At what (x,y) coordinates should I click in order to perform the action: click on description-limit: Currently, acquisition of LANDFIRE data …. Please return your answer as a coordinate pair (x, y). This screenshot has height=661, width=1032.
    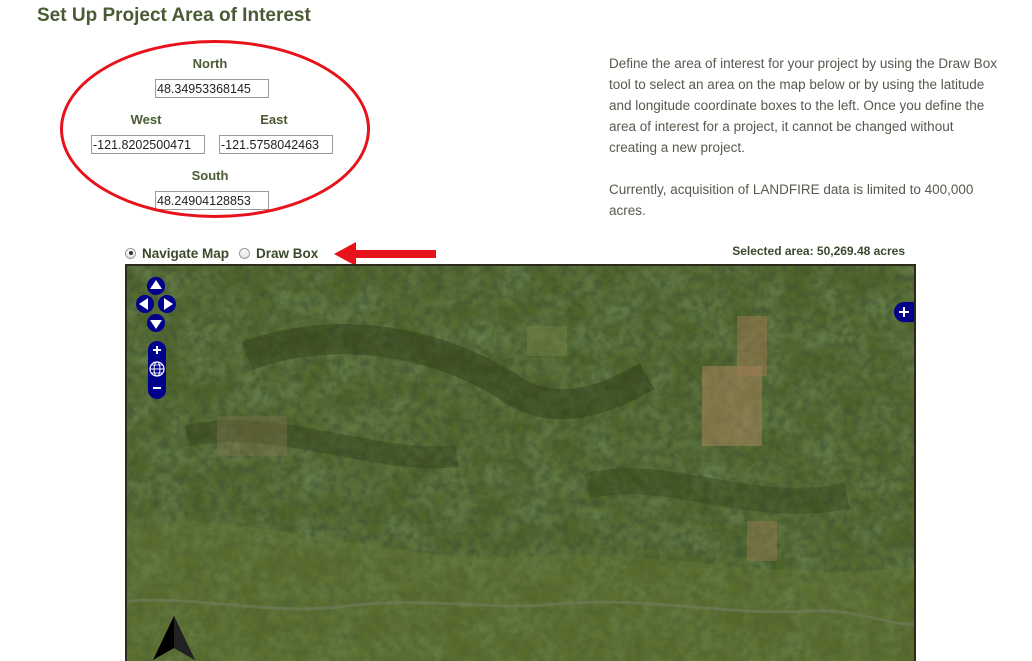
    Looking at the image, I should click on (791, 200).